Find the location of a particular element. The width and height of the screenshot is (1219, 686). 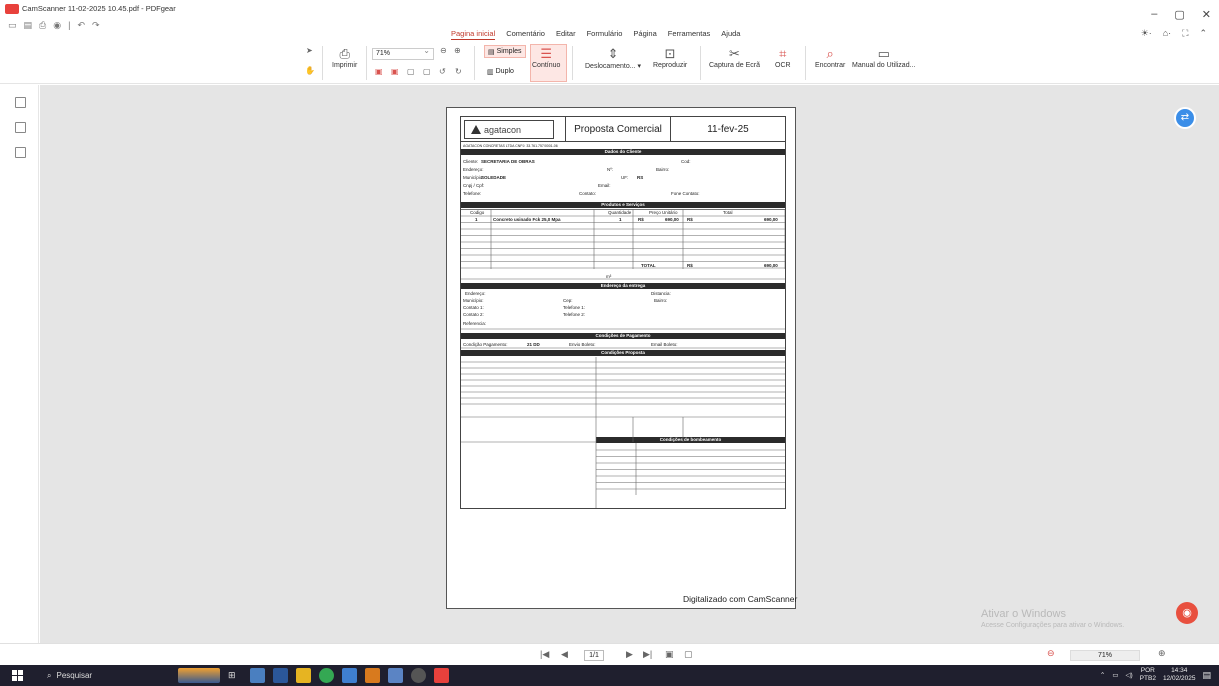

save-icon: ▤ is located at coordinates (28, 25).